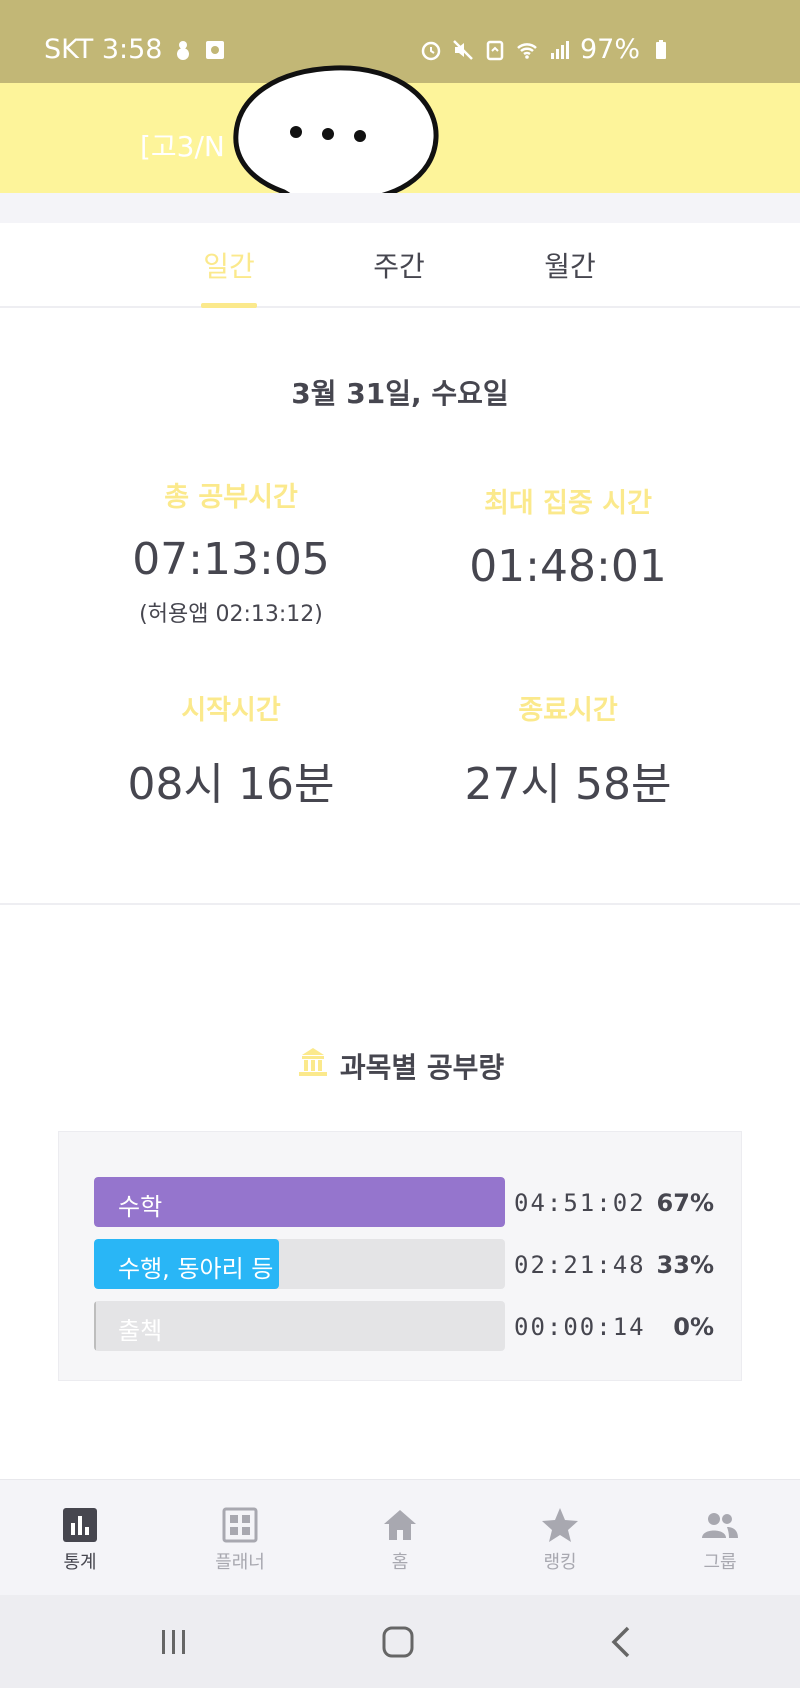 This screenshot has height=1688, width=800. Describe the element at coordinates (527, 50) in the screenshot. I see `wifi-icon` at that location.